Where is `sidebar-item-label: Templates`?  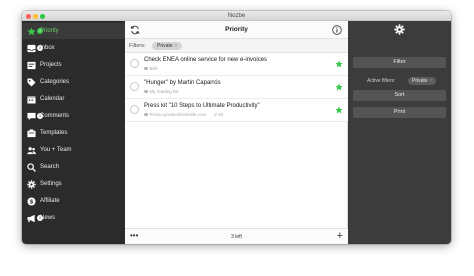
sidebar-item-label: Templates is located at coordinates (54, 132).